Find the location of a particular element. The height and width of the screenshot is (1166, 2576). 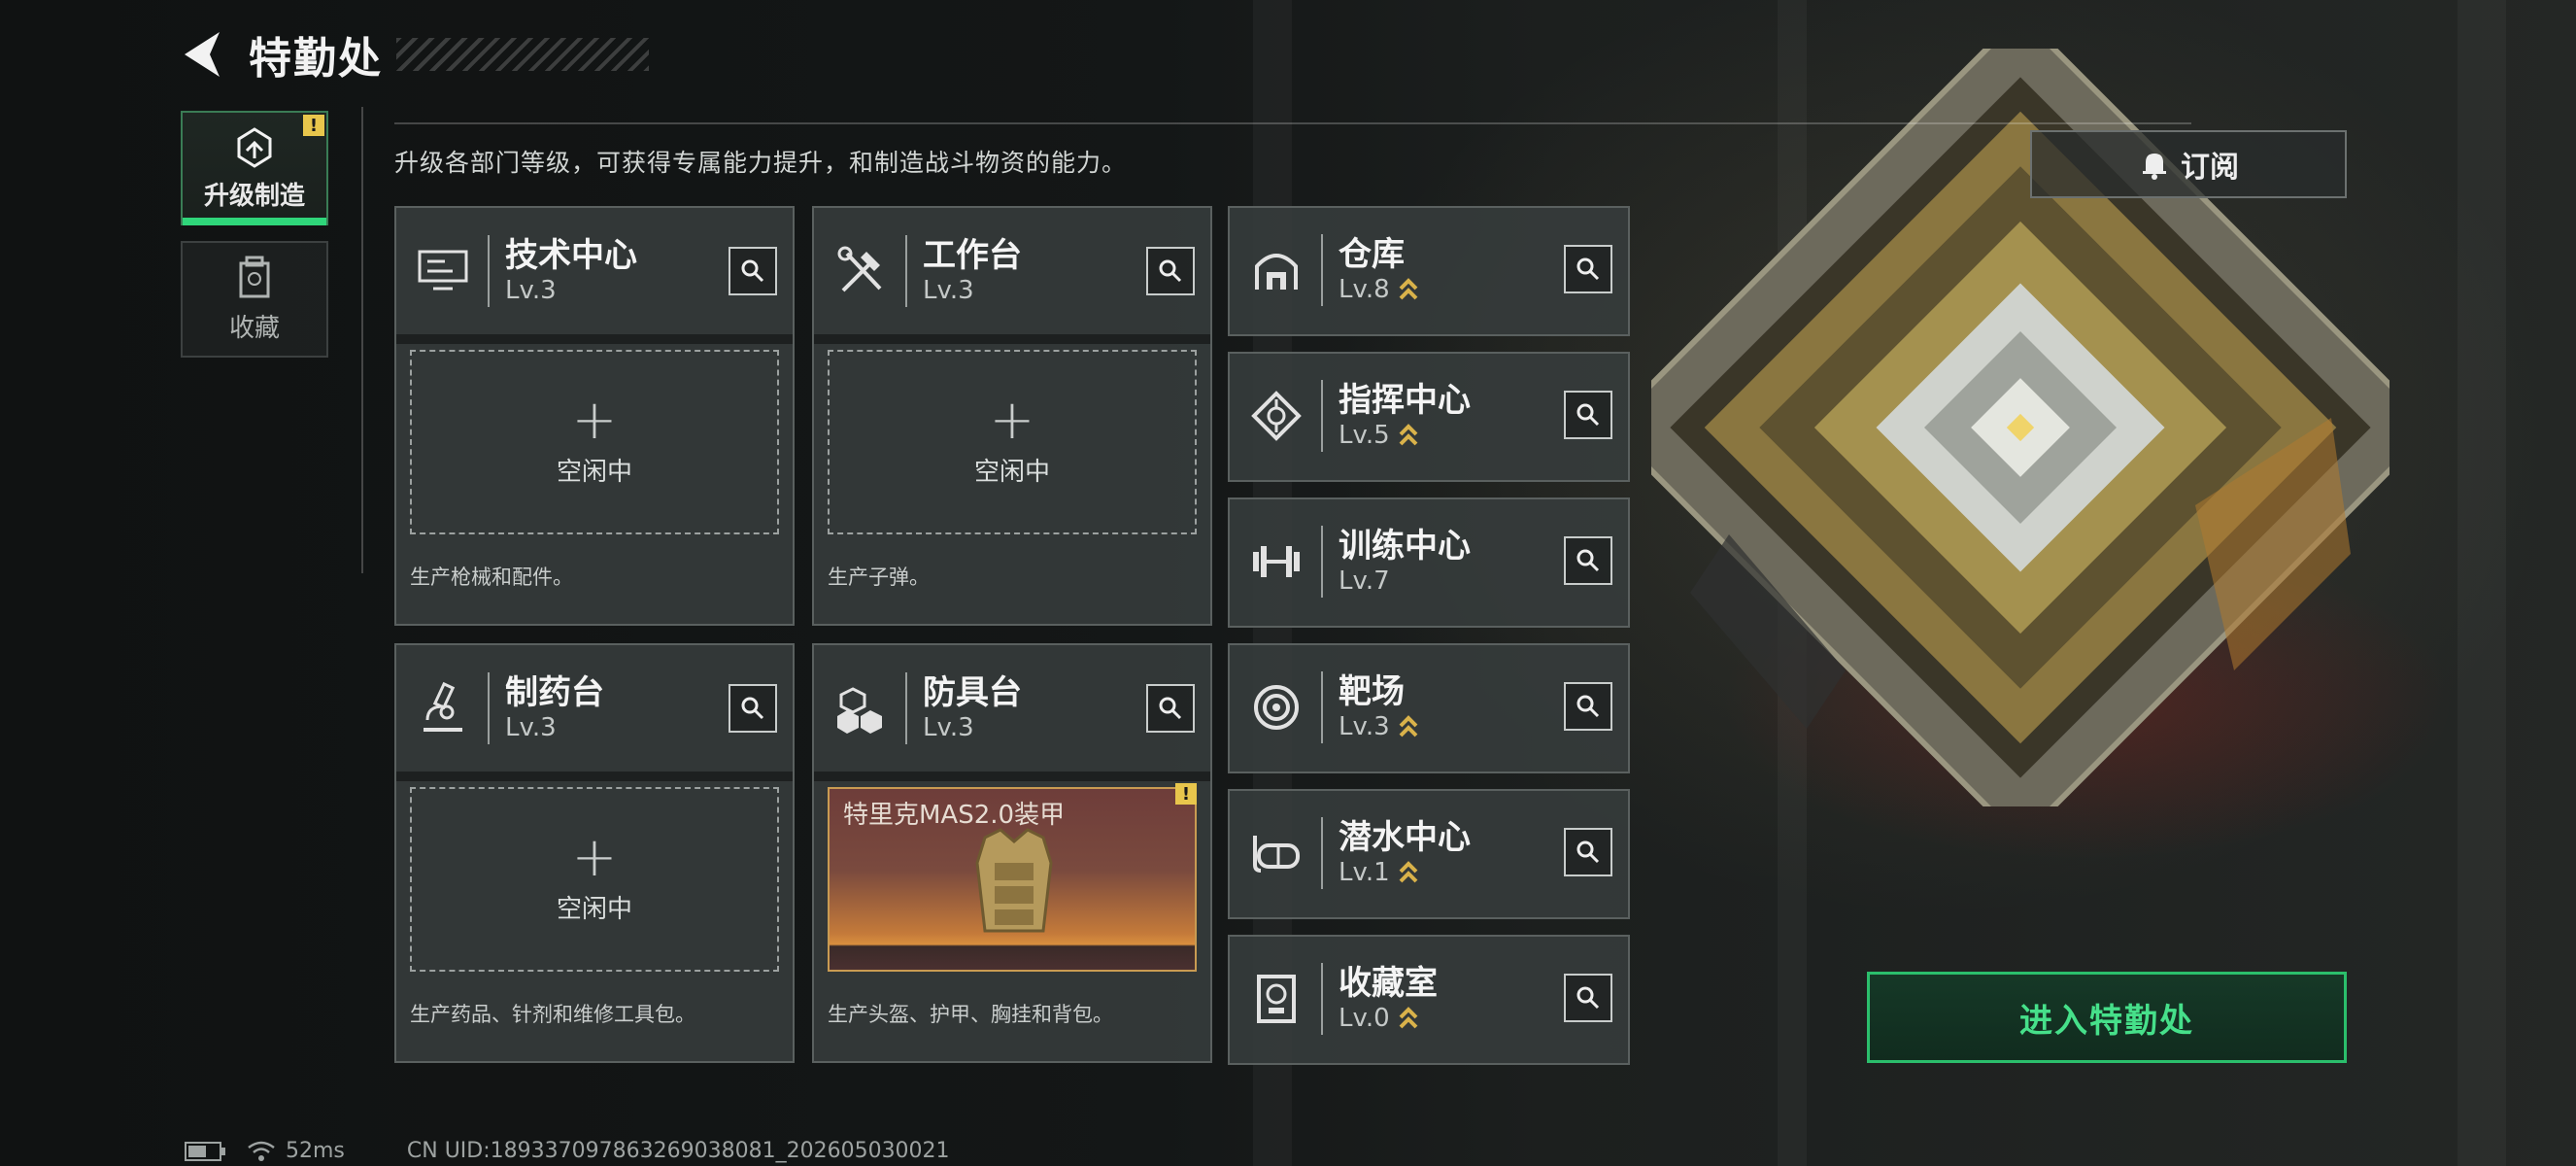

dept-card-pharmacy: 制药台 Lv.3 + 空闲中 生产药品、针剂和维修工具包。 is located at coordinates (594, 853).